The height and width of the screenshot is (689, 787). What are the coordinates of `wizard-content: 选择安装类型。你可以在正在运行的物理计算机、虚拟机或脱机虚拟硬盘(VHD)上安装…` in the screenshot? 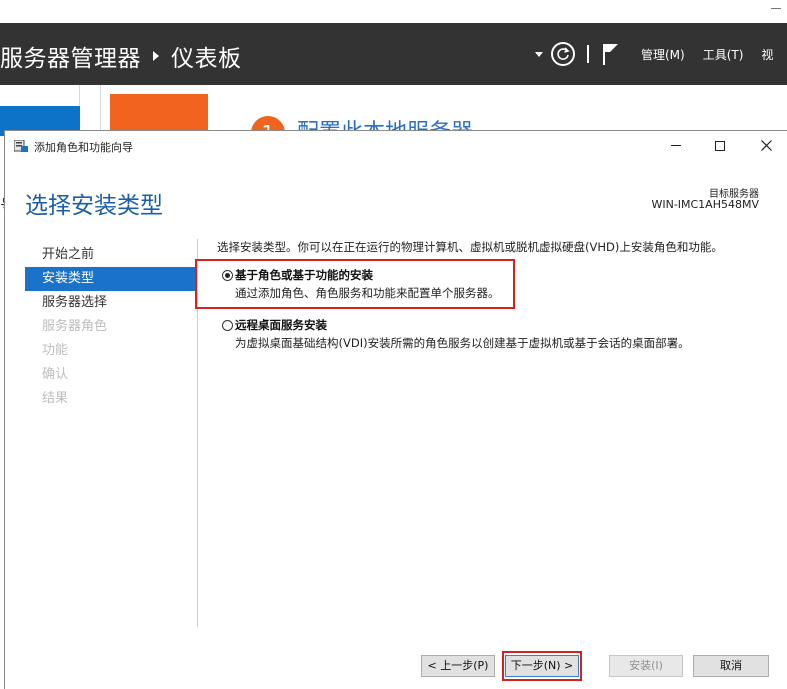 It's located at (486, 297).